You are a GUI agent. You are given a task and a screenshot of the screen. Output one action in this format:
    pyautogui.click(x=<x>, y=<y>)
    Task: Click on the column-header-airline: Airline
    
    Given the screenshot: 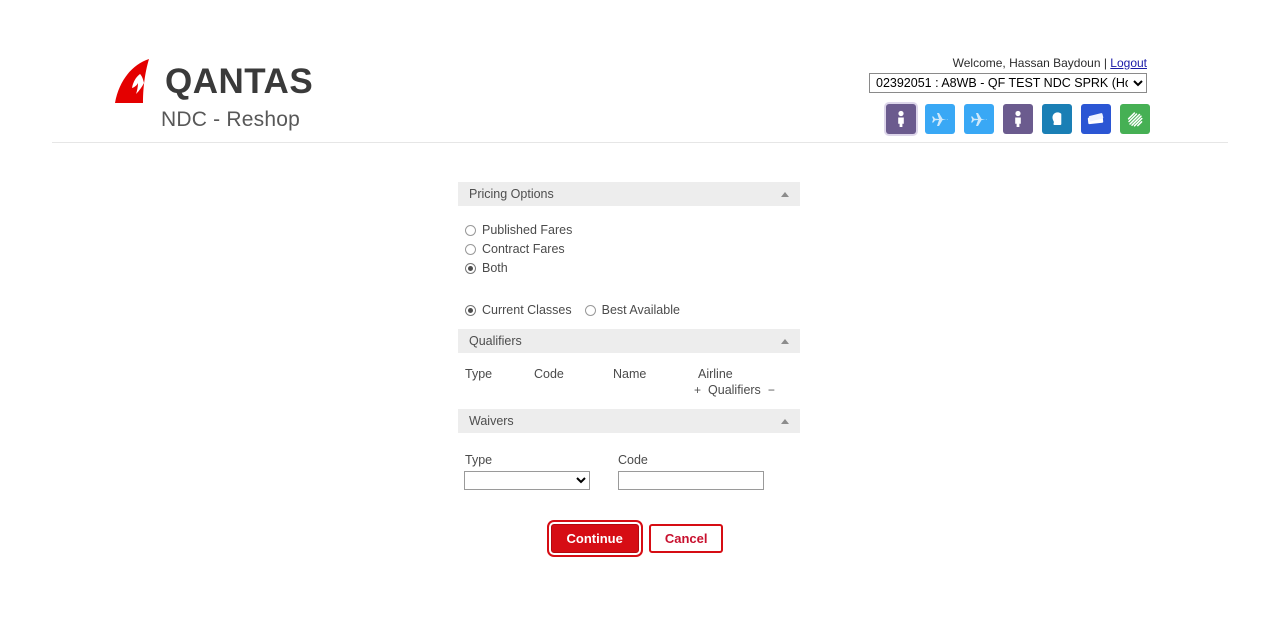 What is the action you would take?
    pyautogui.click(x=715, y=374)
    